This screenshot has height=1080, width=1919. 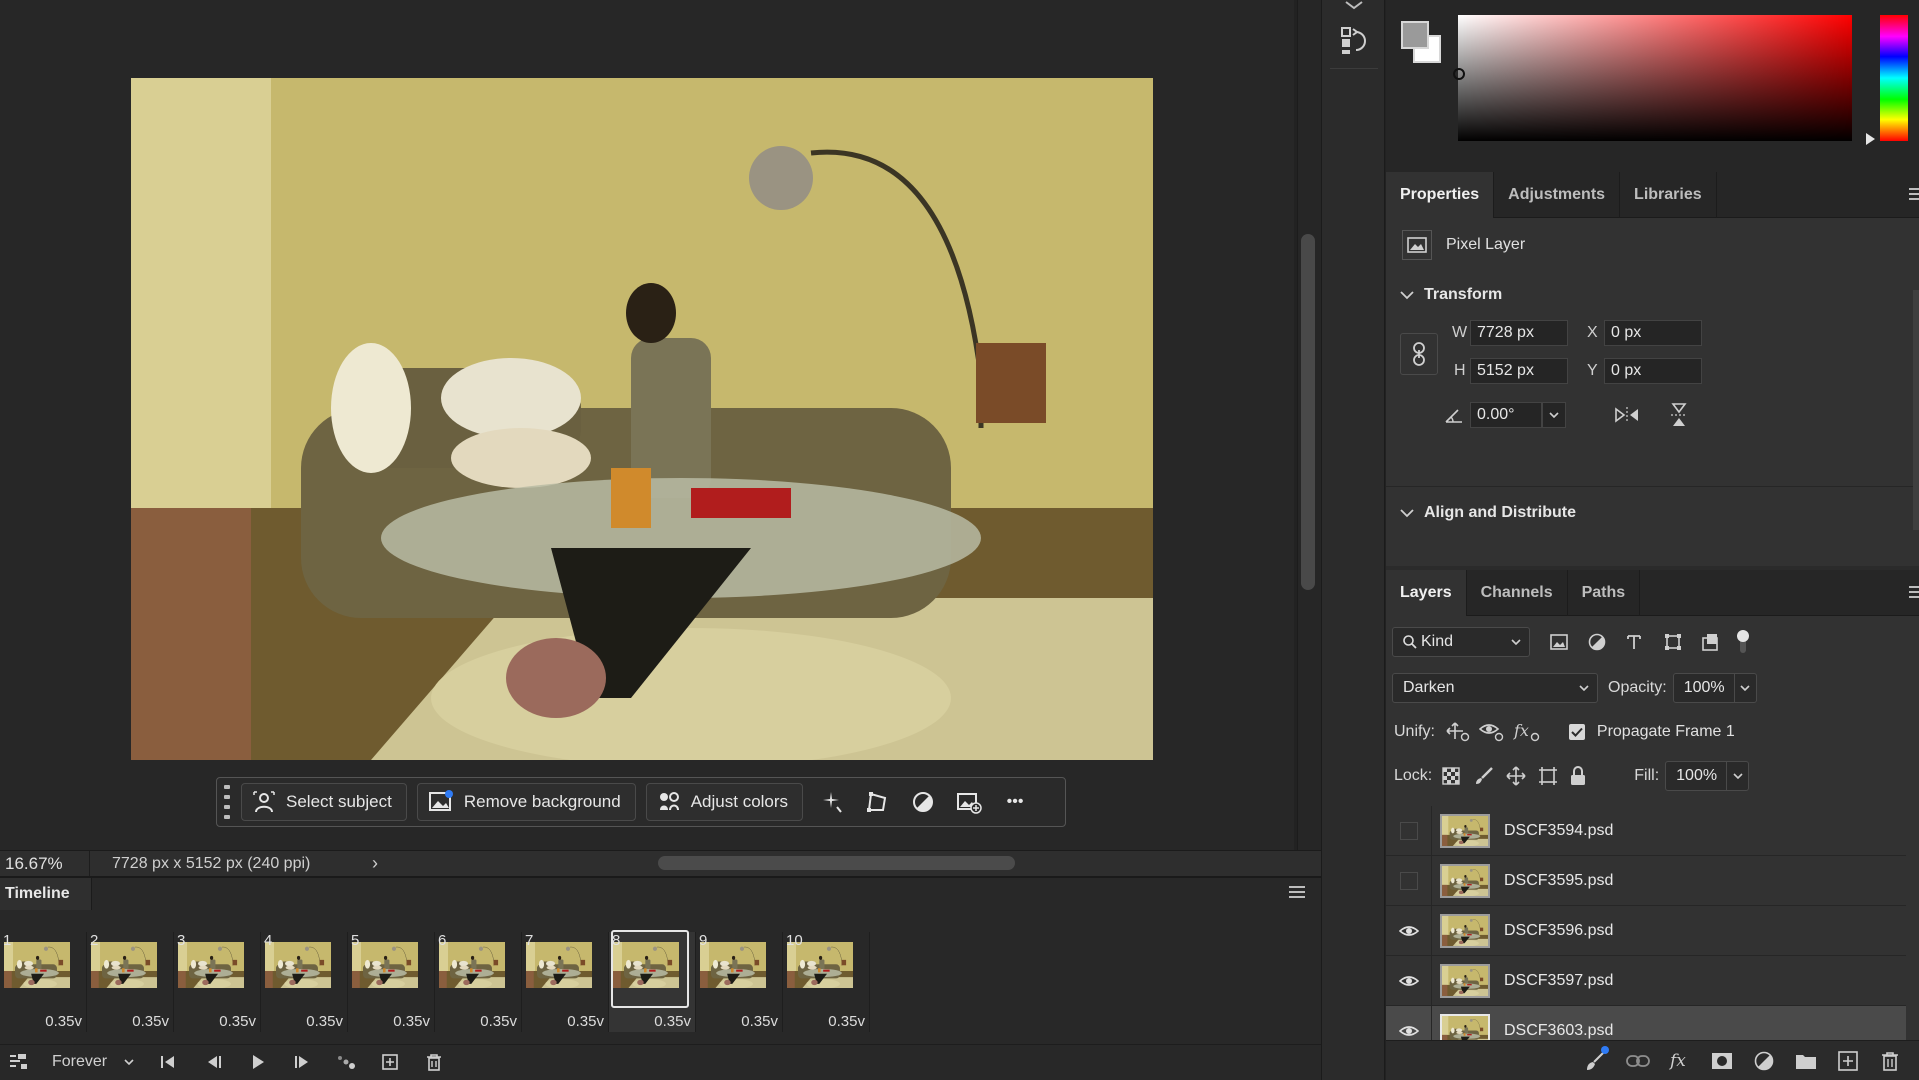 What do you see at coordinates (1517, 592) in the screenshot?
I see `tab-channels: Channels` at bounding box center [1517, 592].